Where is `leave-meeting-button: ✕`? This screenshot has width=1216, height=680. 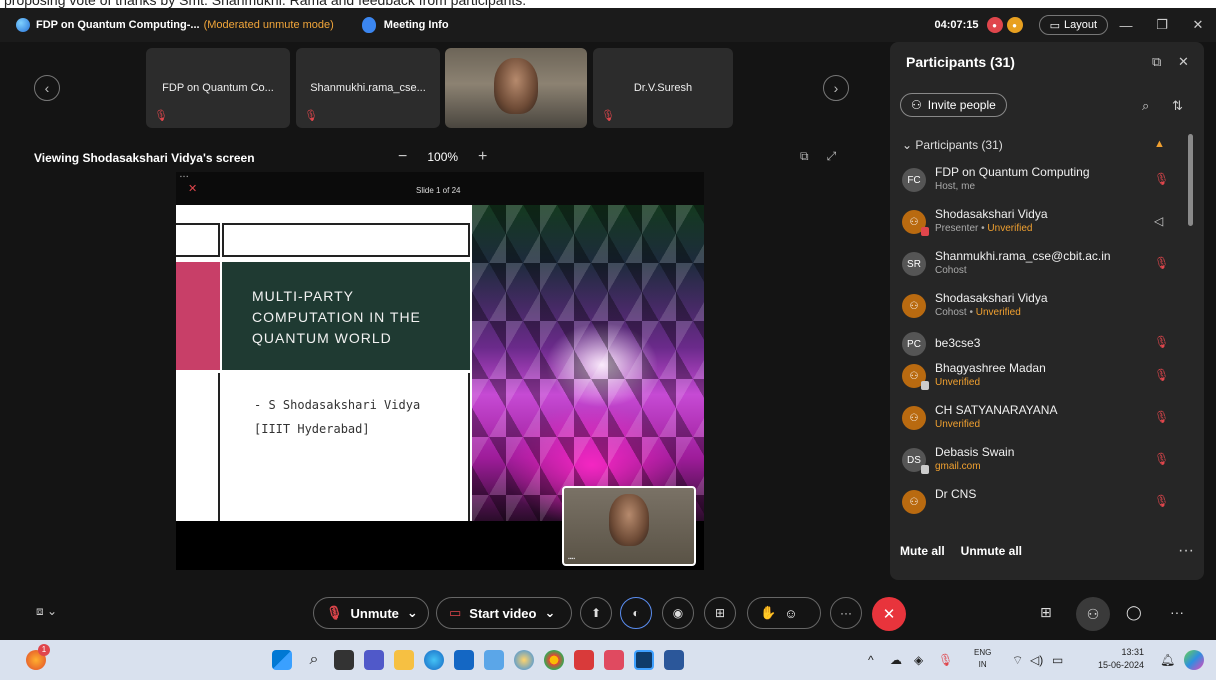 leave-meeting-button: ✕ is located at coordinates (889, 614).